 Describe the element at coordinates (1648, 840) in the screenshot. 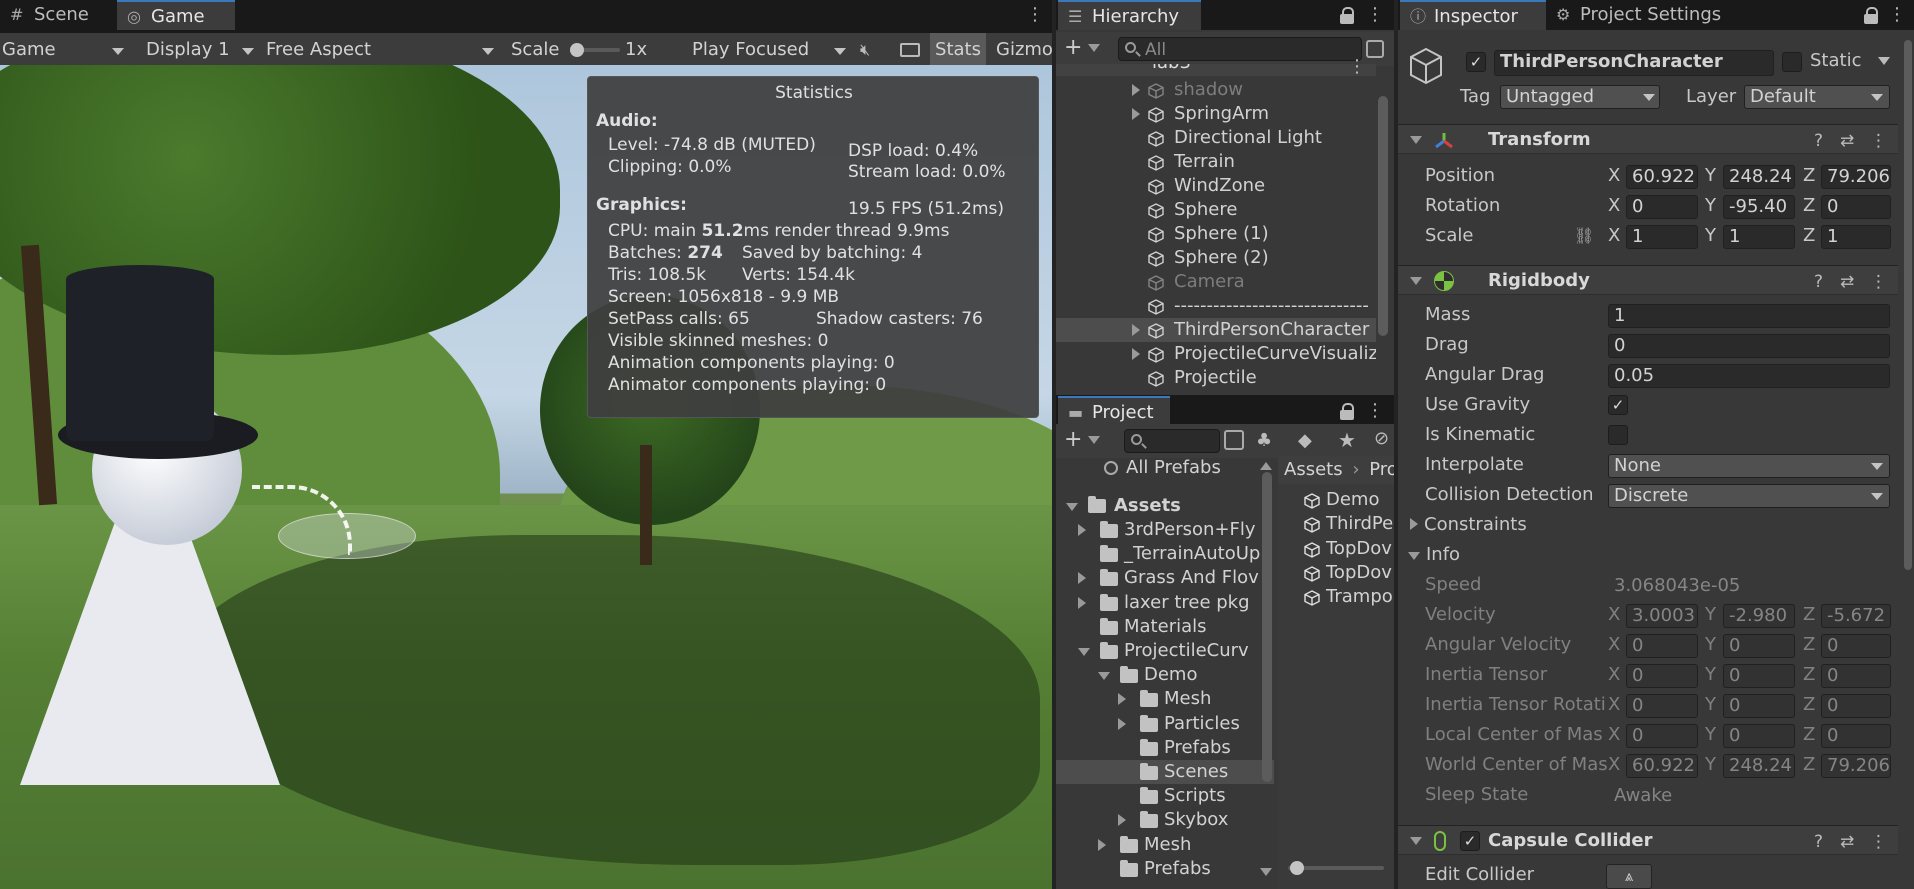

I see `capsule-collider-header: ✓ Capsule Collider ? ⇄ ⋮` at that location.